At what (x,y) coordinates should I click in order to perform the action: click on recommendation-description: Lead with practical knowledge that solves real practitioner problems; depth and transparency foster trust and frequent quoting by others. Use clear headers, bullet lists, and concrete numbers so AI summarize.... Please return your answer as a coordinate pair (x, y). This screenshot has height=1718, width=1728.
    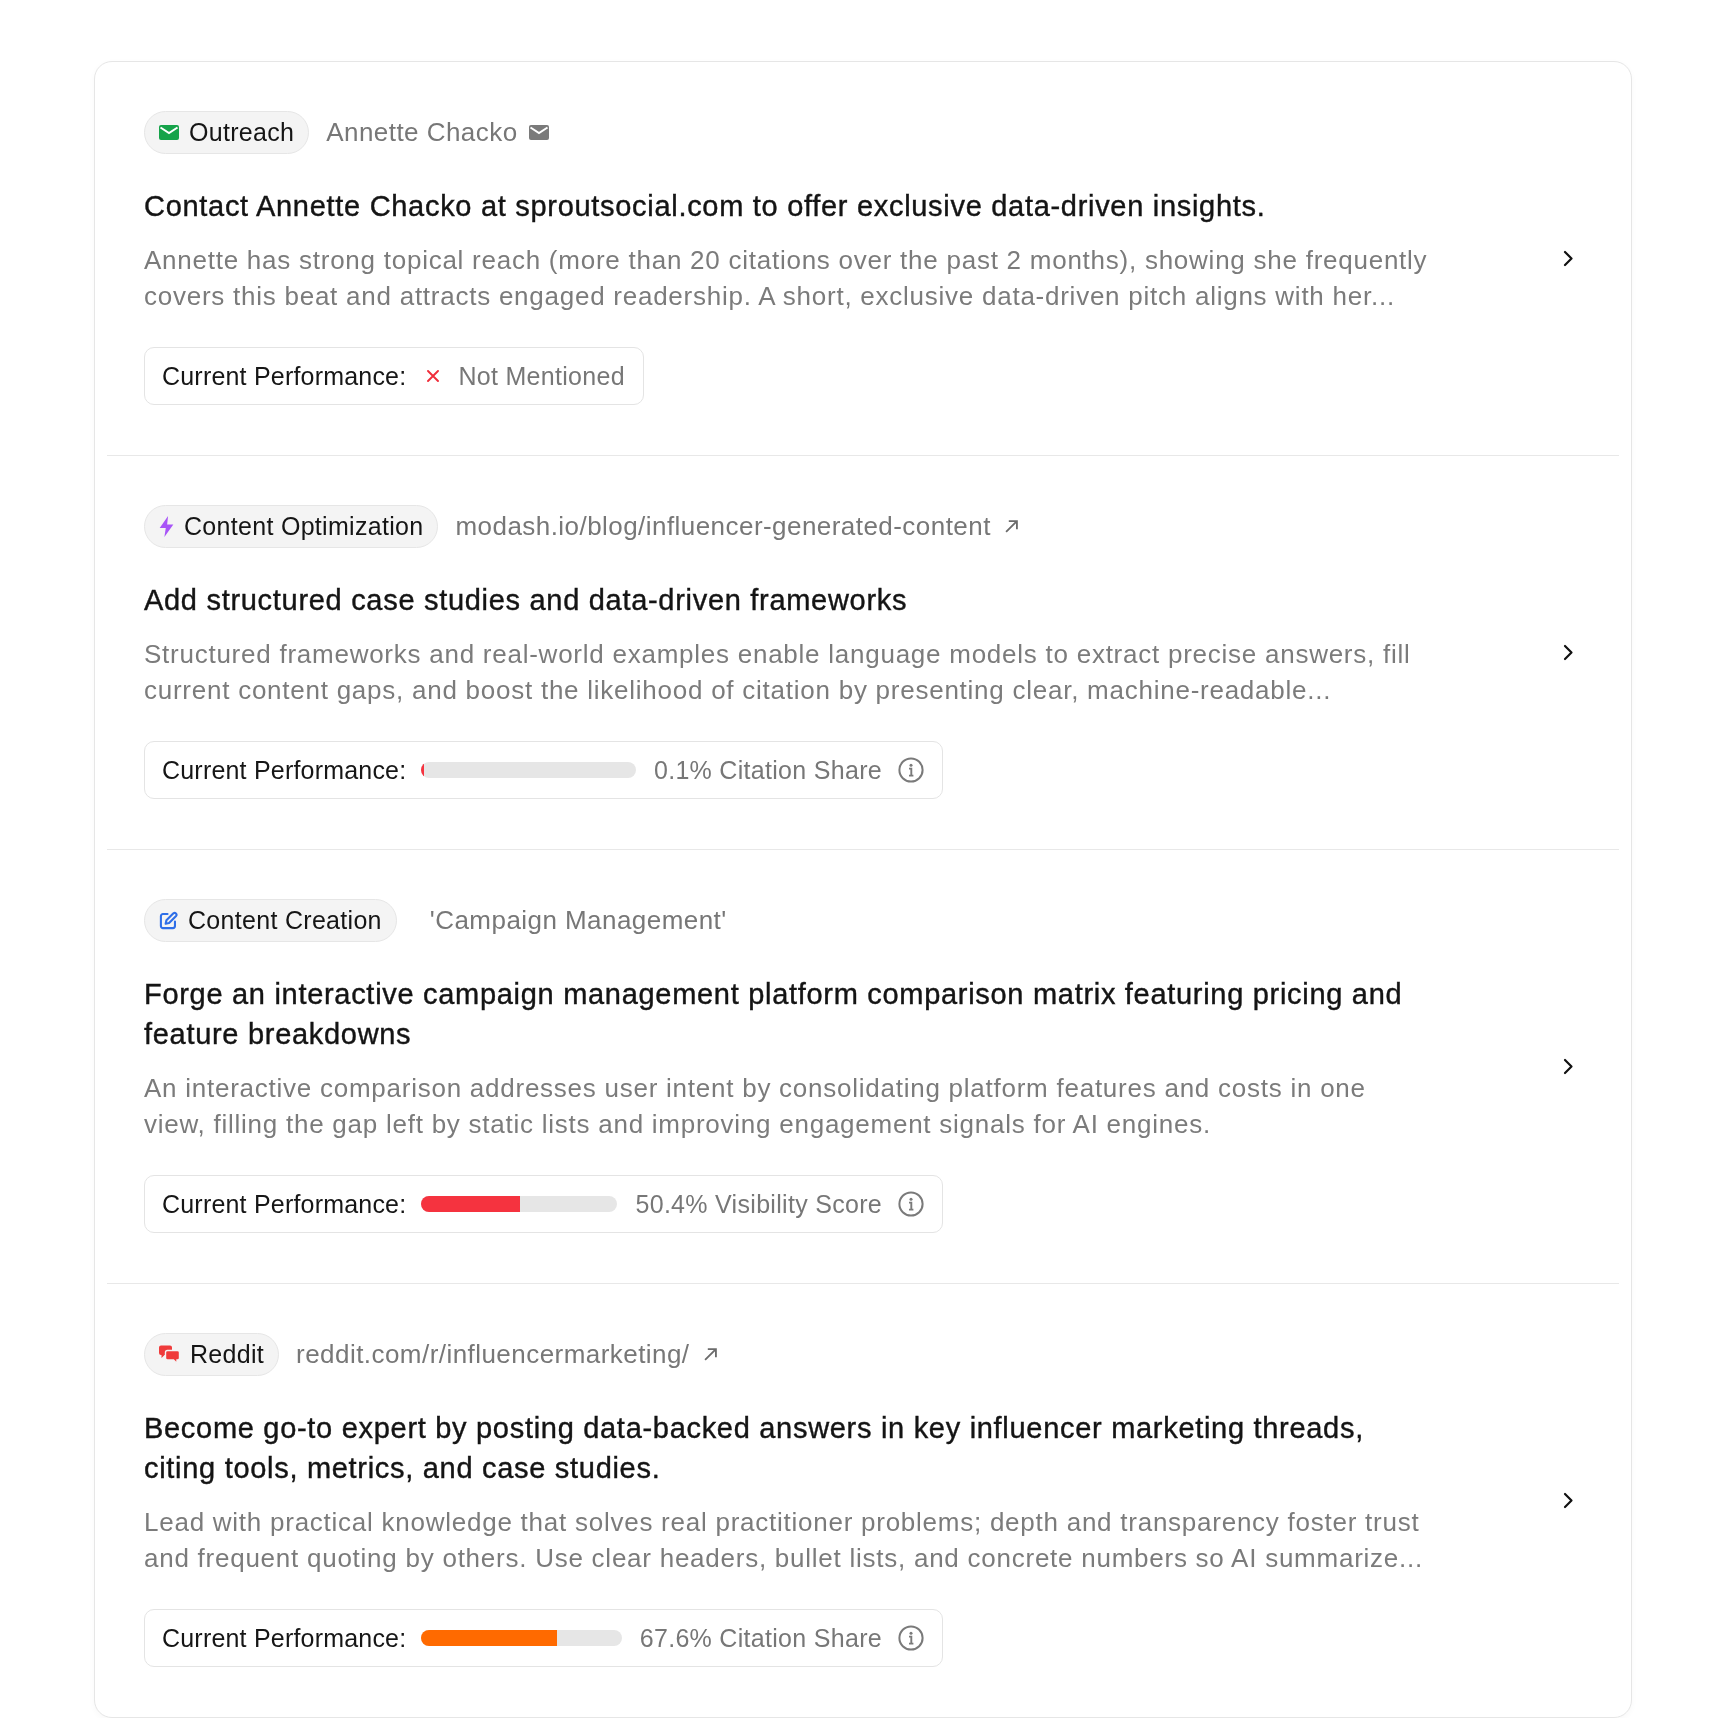
    Looking at the image, I should click on (784, 1540).